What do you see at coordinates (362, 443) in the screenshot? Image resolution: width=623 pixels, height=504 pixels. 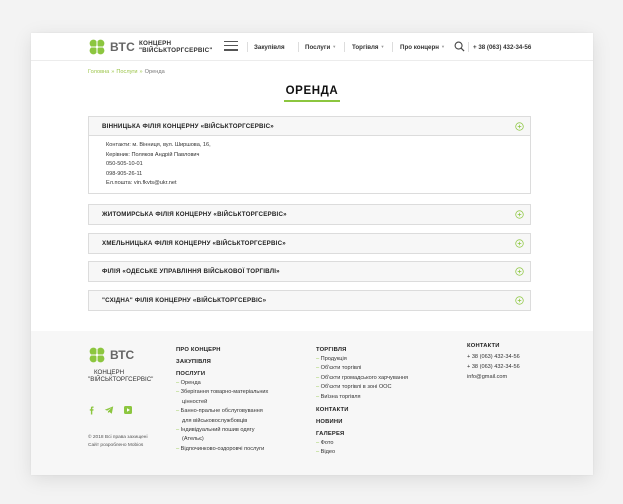 I see `footer-gallery-photo: Фото` at bounding box center [362, 443].